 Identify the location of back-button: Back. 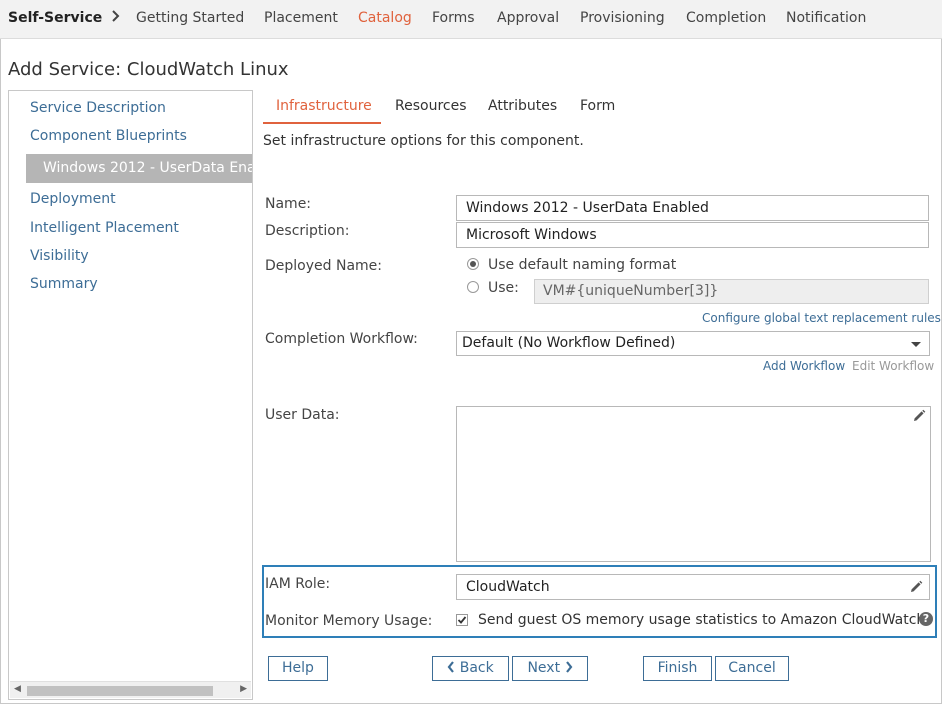
(470, 668).